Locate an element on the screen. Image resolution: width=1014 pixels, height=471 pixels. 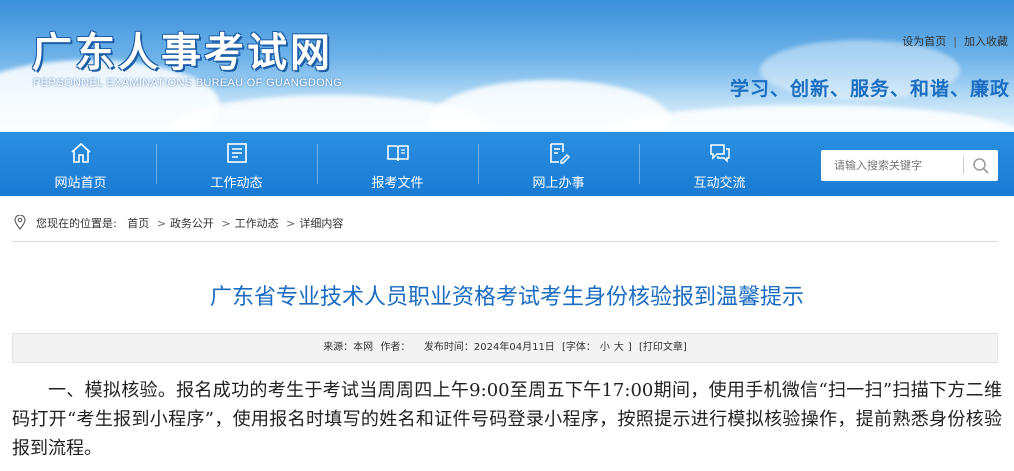
nav-item-online-services: 网上办事 is located at coordinates (558, 164).